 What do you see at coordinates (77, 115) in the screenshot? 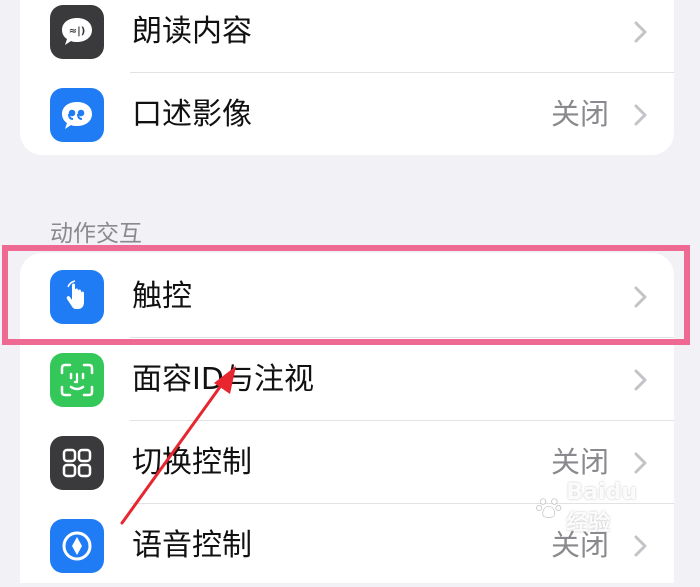
I see `quote-bubble-icon` at bounding box center [77, 115].